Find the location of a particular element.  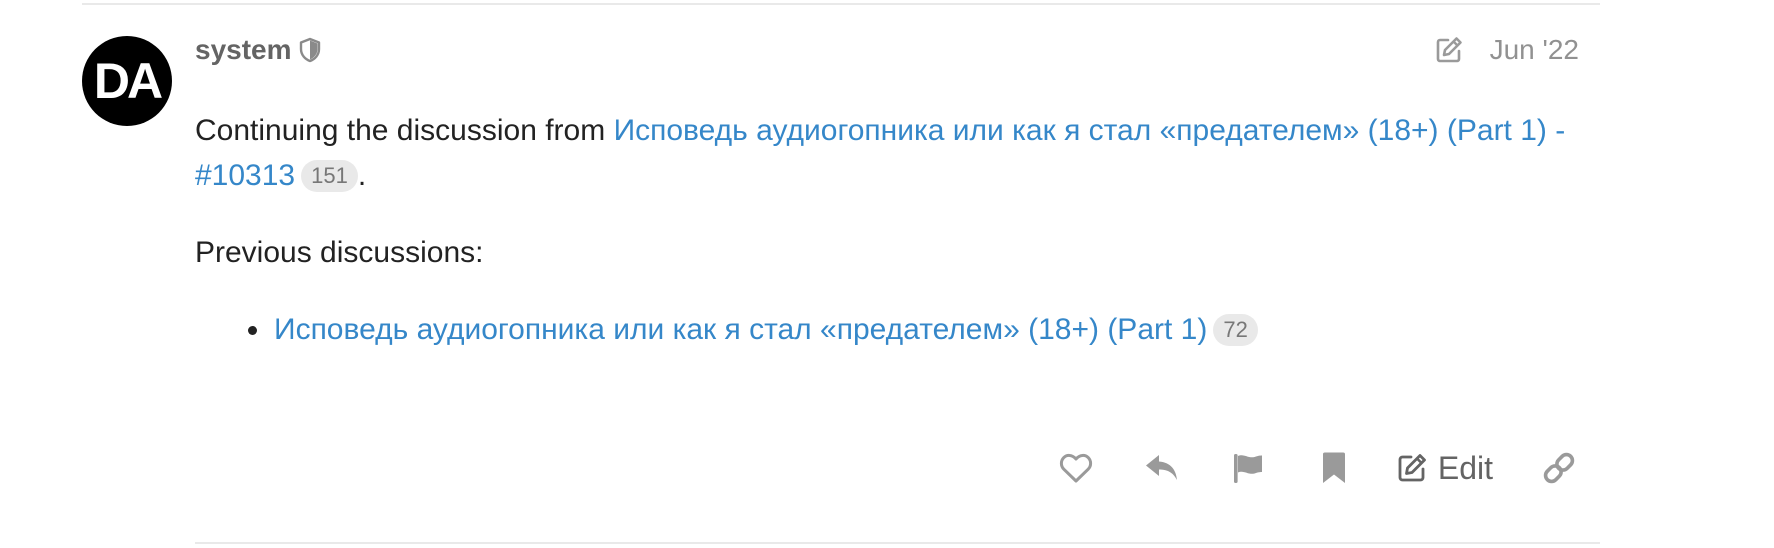

share-link-button is located at coordinates (1559, 468).